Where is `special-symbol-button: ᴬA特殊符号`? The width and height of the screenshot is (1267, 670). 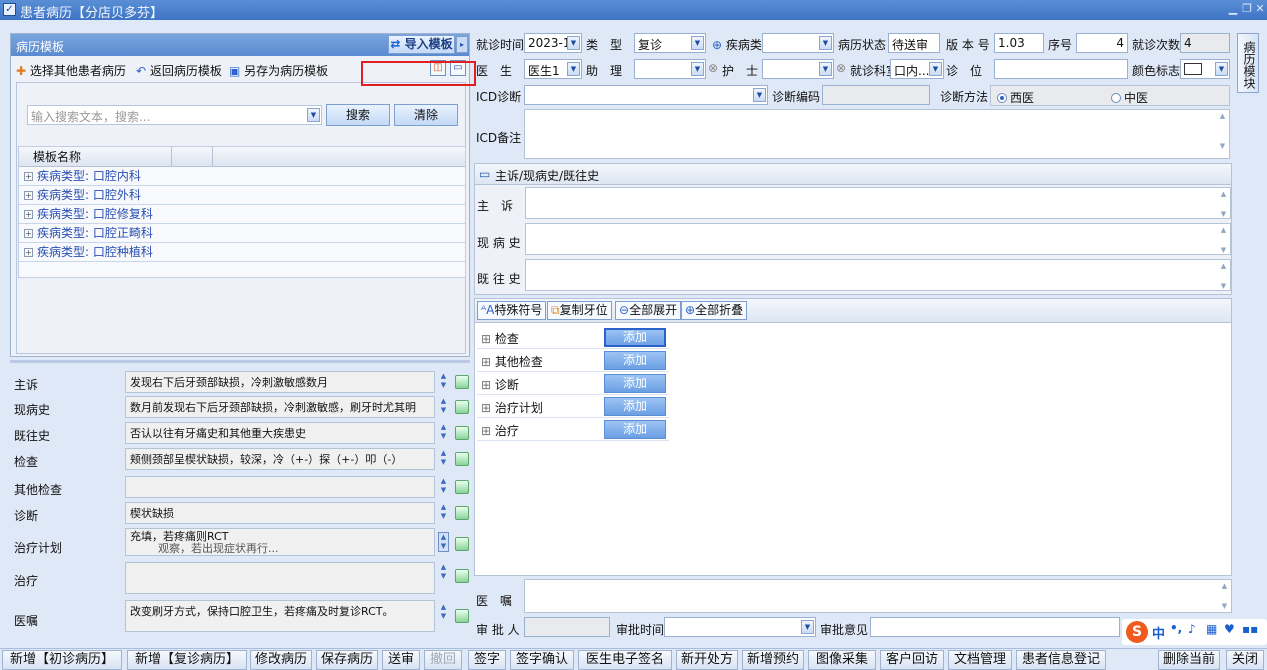 special-symbol-button: ᴬA特殊符号 is located at coordinates (512, 310).